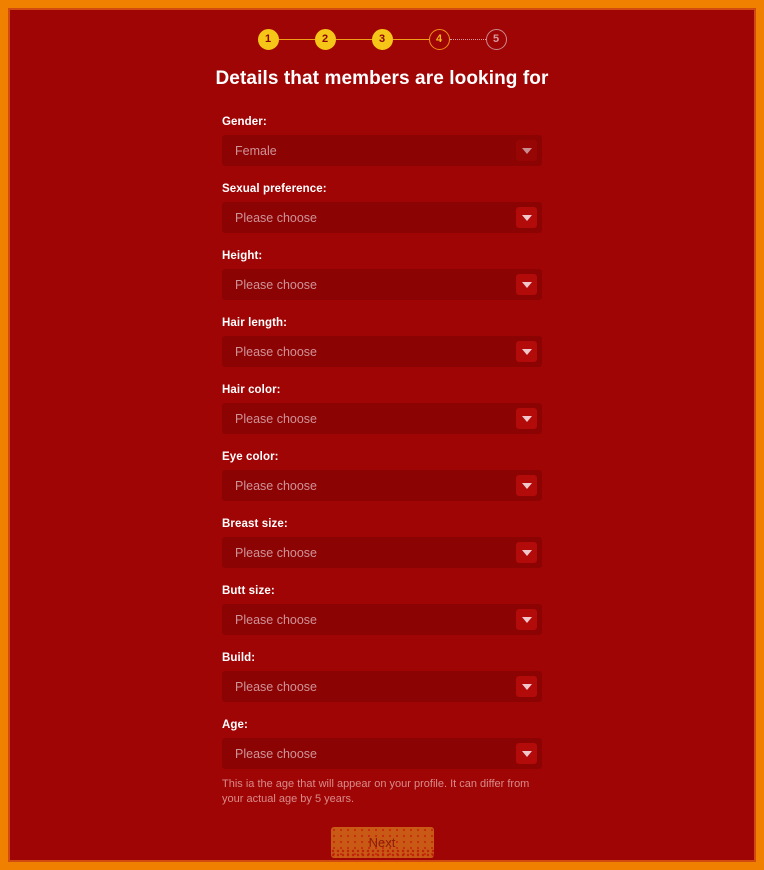 This screenshot has height=870, width=764. I want to click on age-select-value: Please choose, so click(276, 753).